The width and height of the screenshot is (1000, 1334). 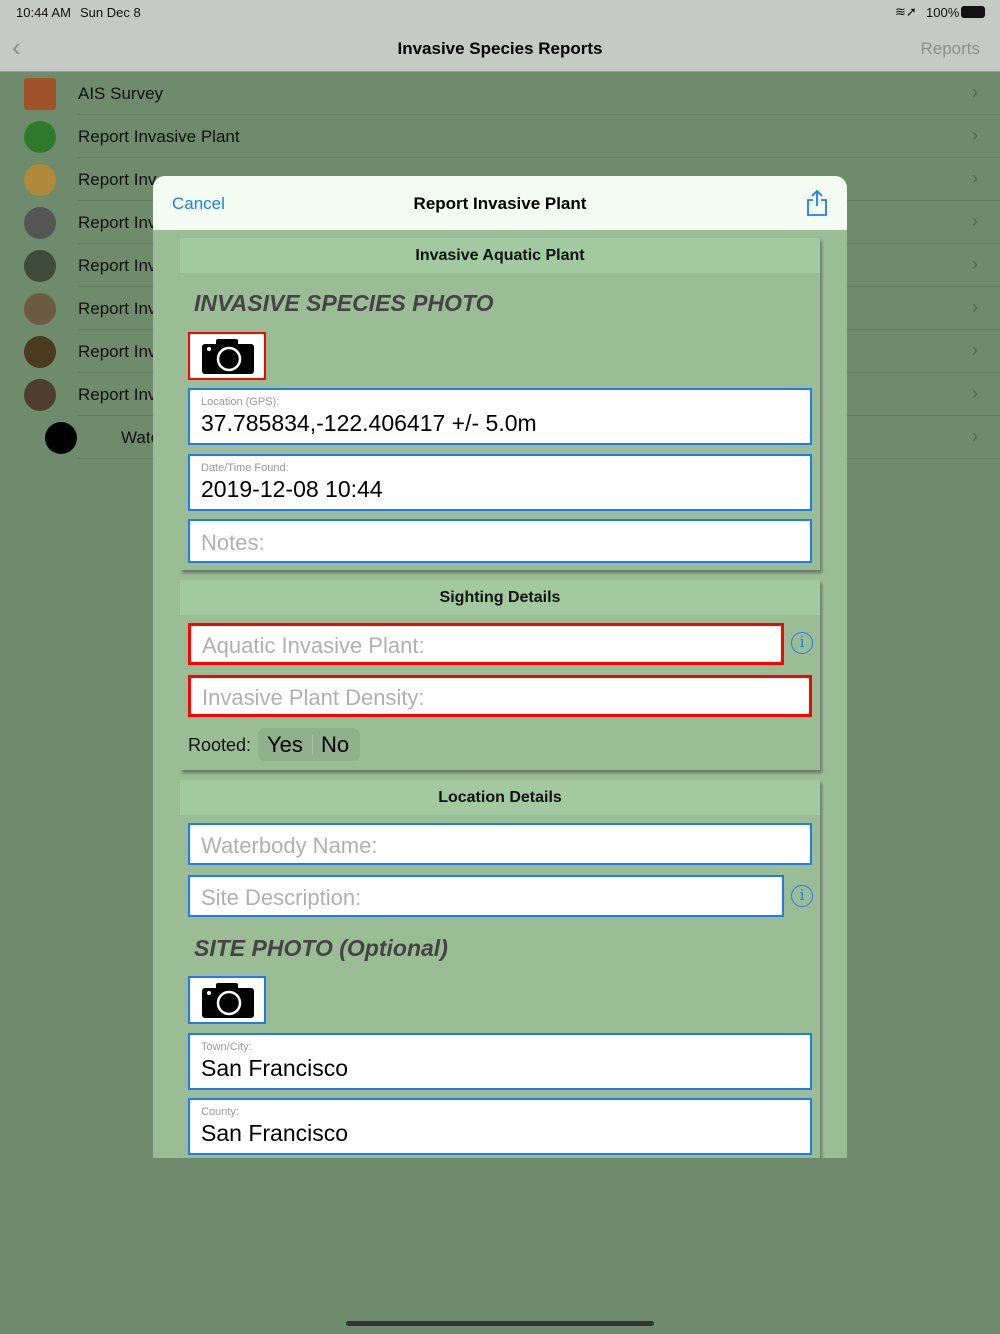 I want to click on density-placeholder: Invasive Plant Density:, so click(x=313, y=697).